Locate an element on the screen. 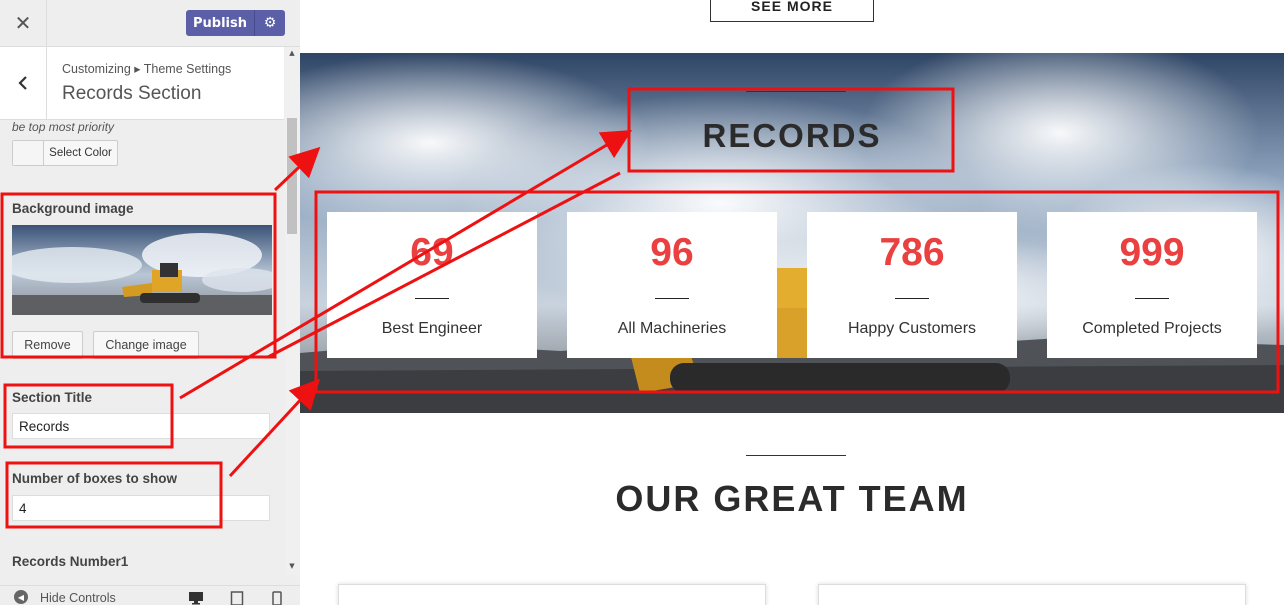 The height and width of the screenshot is (605, 1284). scroll-up-icon: ▲ is located at coordinates (292, 53).